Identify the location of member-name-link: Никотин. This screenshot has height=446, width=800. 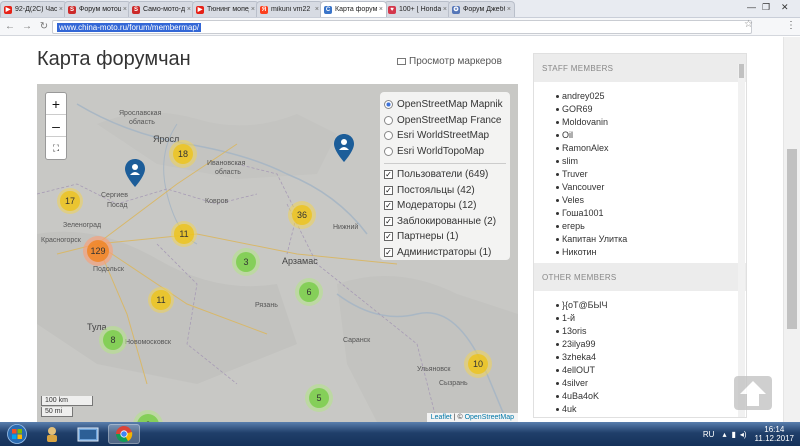
(651, 252).